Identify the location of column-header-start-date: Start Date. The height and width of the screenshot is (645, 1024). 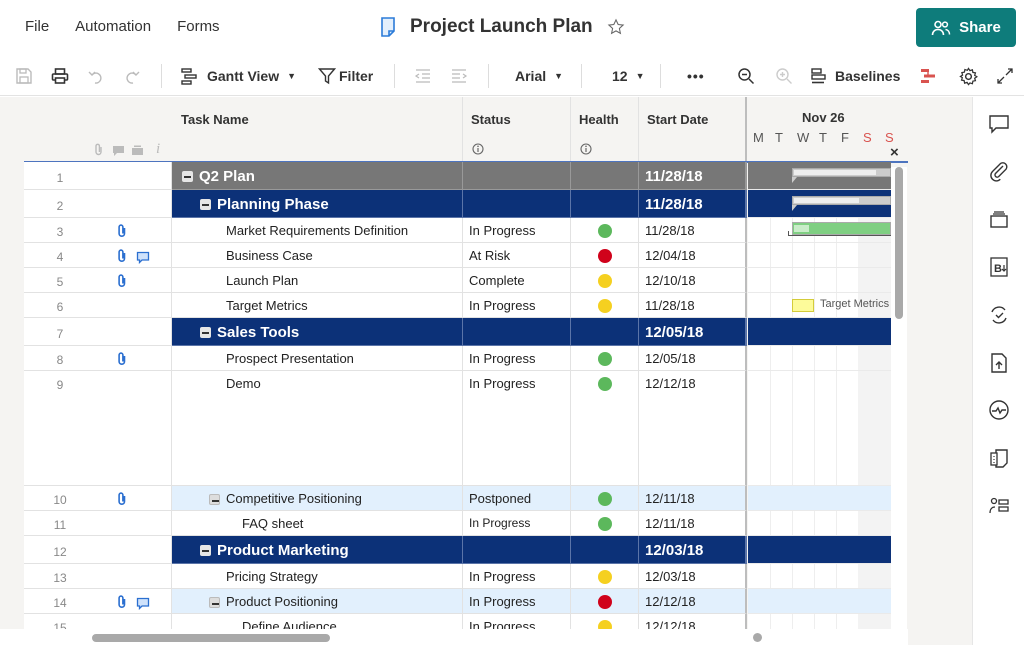
(693, 129).